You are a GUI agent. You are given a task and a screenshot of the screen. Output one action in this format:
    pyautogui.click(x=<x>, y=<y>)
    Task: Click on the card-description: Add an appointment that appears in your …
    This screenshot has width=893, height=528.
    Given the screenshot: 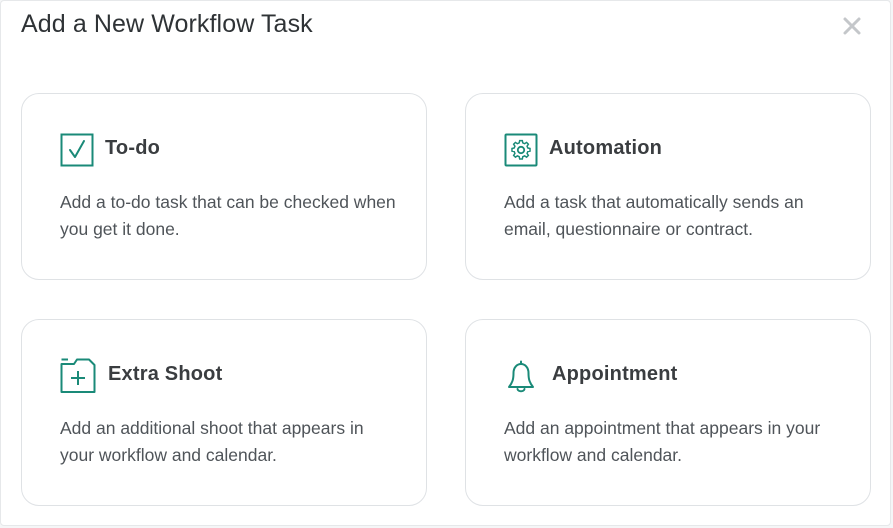 What is the action you would take?
    pyautogui.click(x=662, y=441)
    